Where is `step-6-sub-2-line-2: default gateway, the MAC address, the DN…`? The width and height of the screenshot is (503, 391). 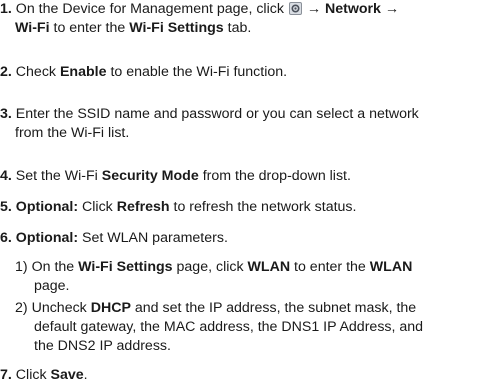 step-6-sub-2-line-2: default gateway, the MAC address, the DN… is located at coordinates (229, 327).